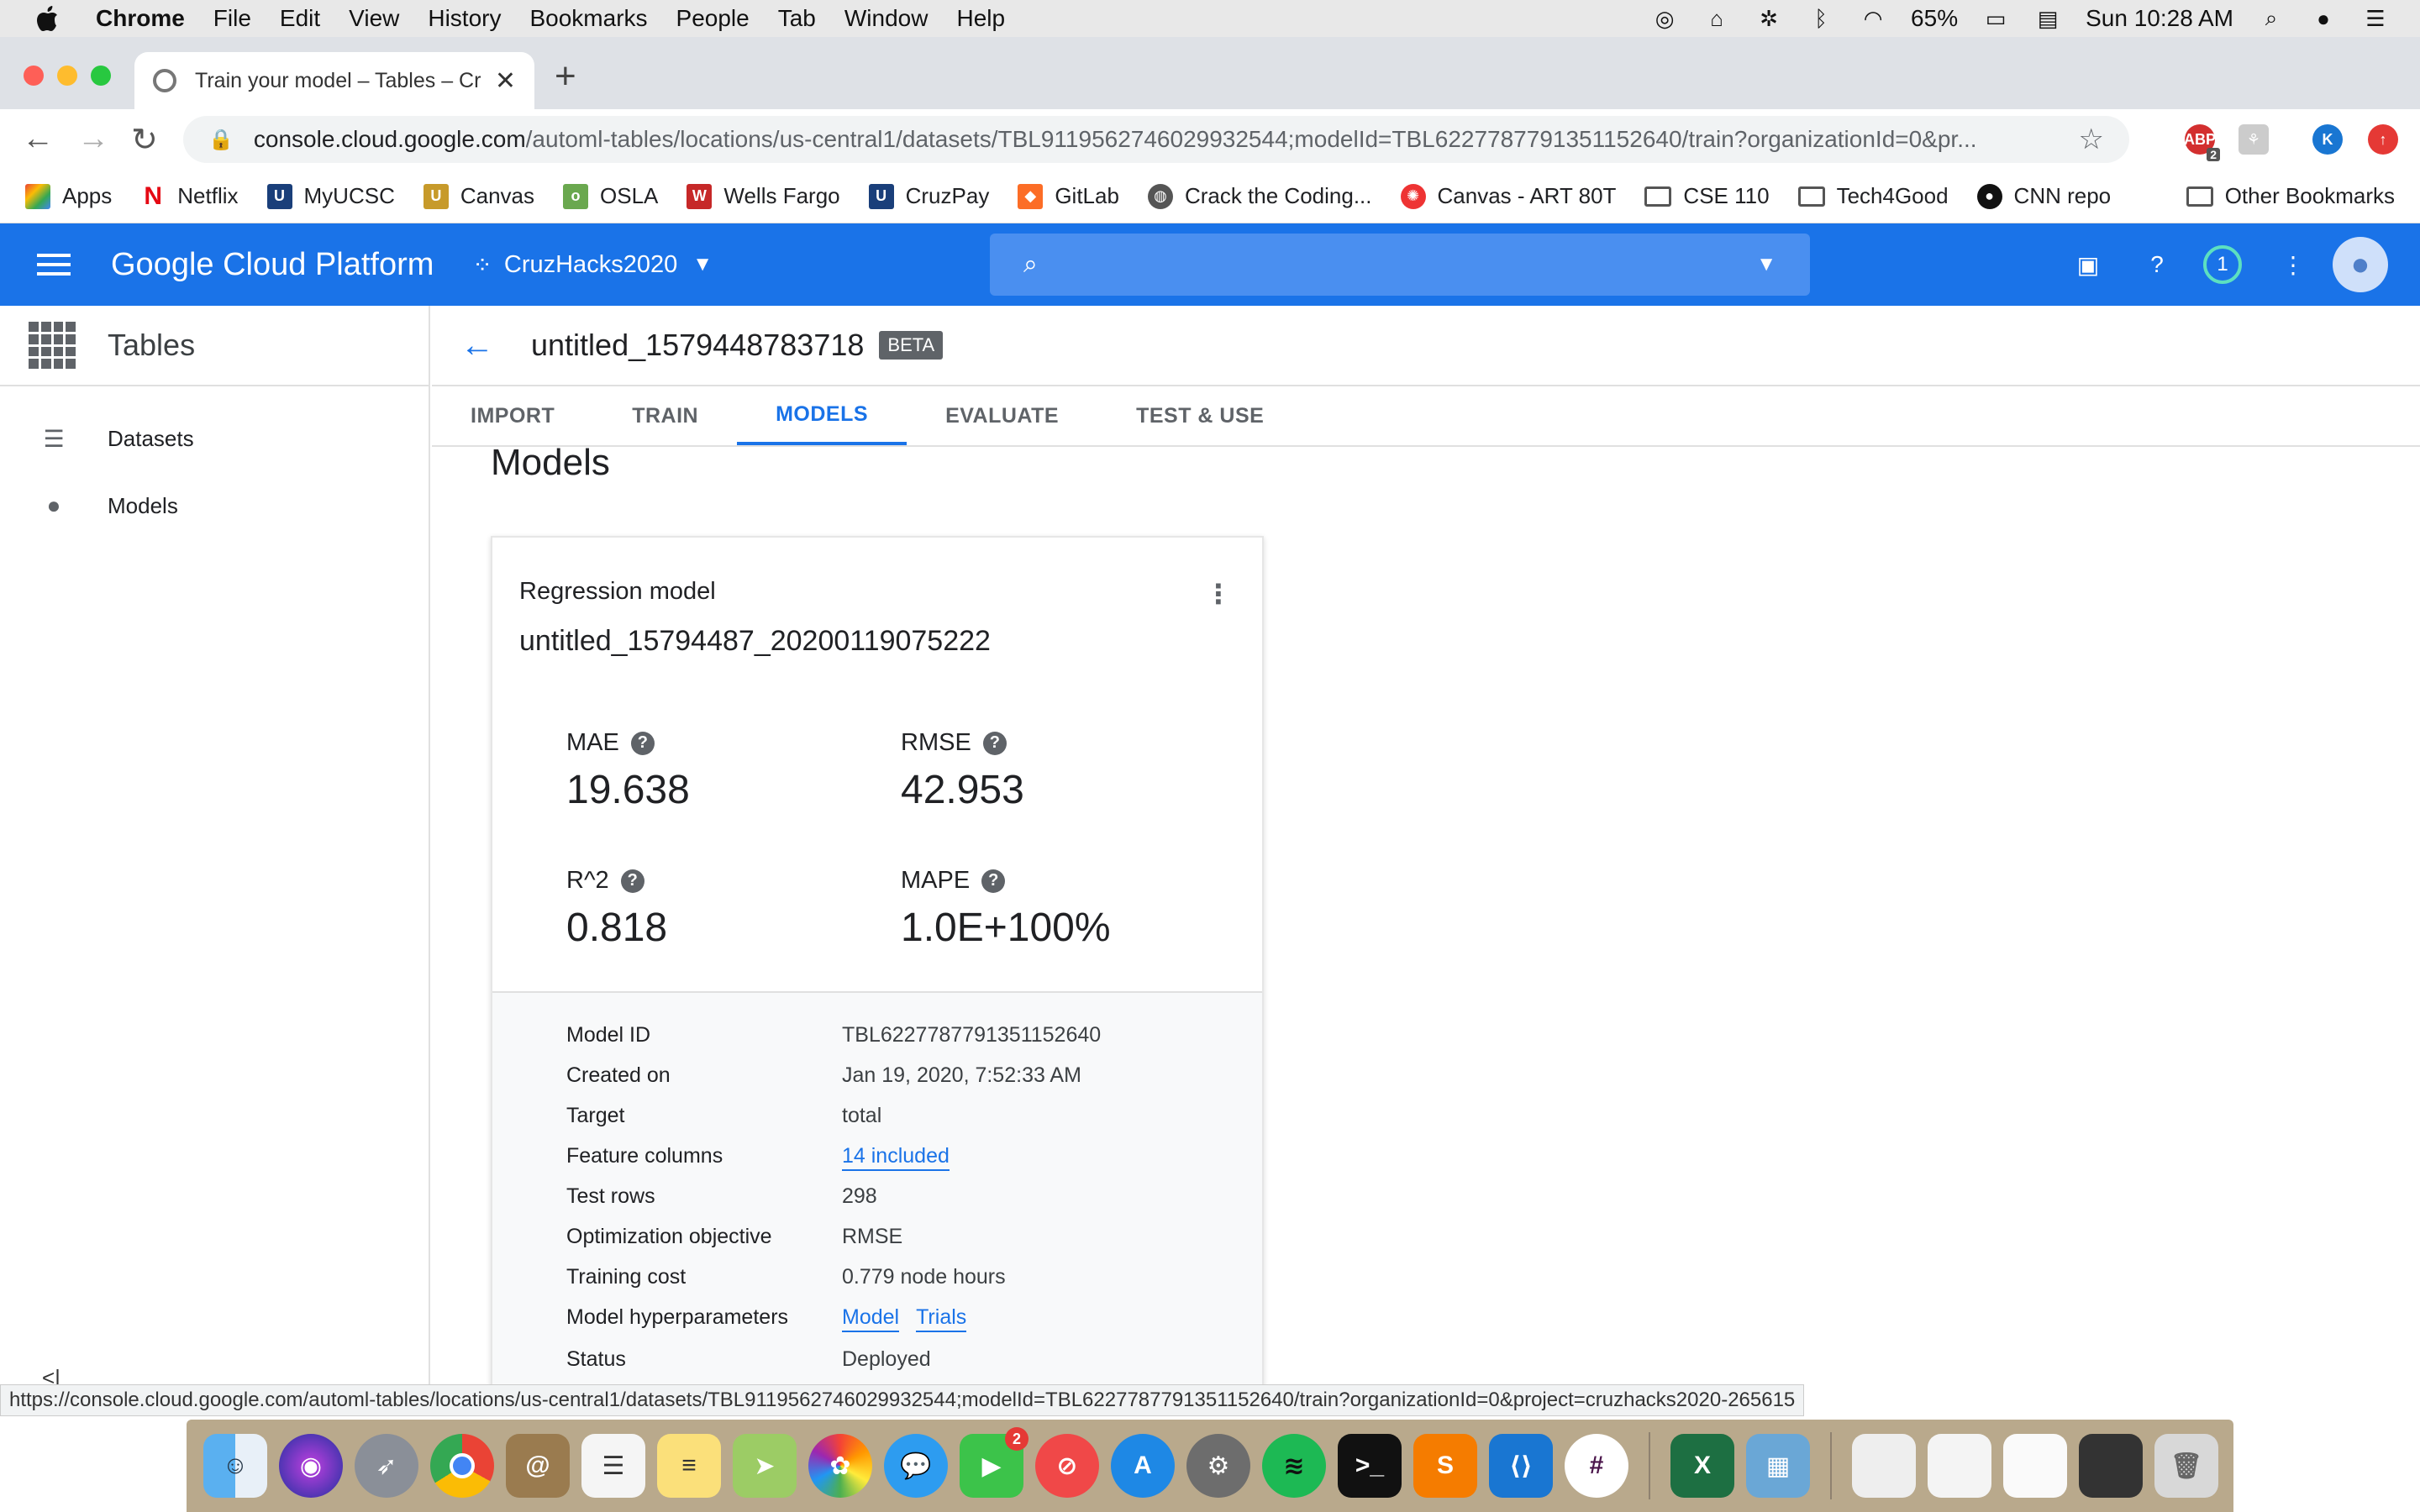 The image size is (2420, 1512). Describe the element at coordinates (2383, 139) in the screenshot. I see `chrome-update-icon: ↑` at that location.